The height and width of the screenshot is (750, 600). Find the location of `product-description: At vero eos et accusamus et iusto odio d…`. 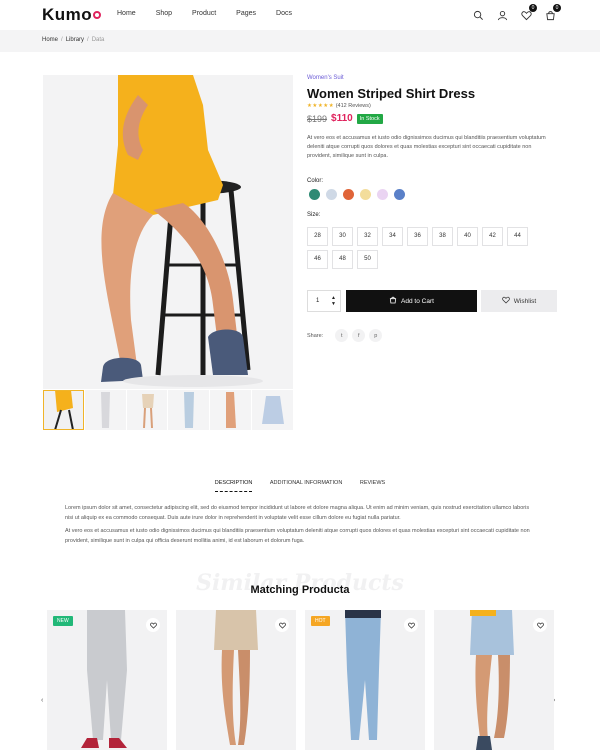

product-description: At vero eos et accusamus et iusto odio d… is located at coordinates (426, 147).